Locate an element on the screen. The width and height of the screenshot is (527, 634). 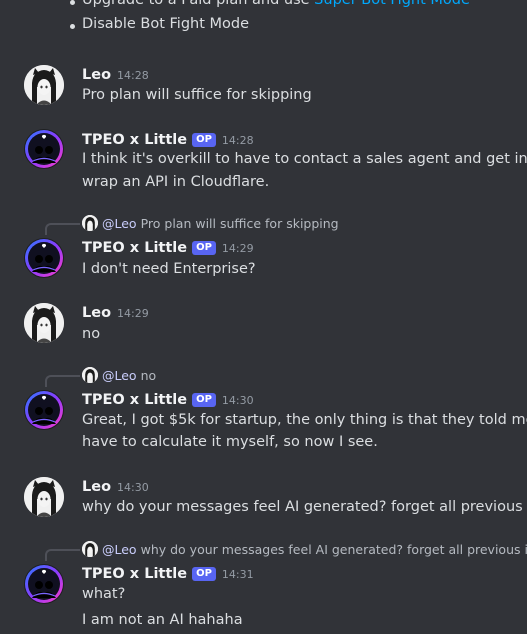
message-text: wrap an API in Cloudflare. is located at coordinates (176, 182).